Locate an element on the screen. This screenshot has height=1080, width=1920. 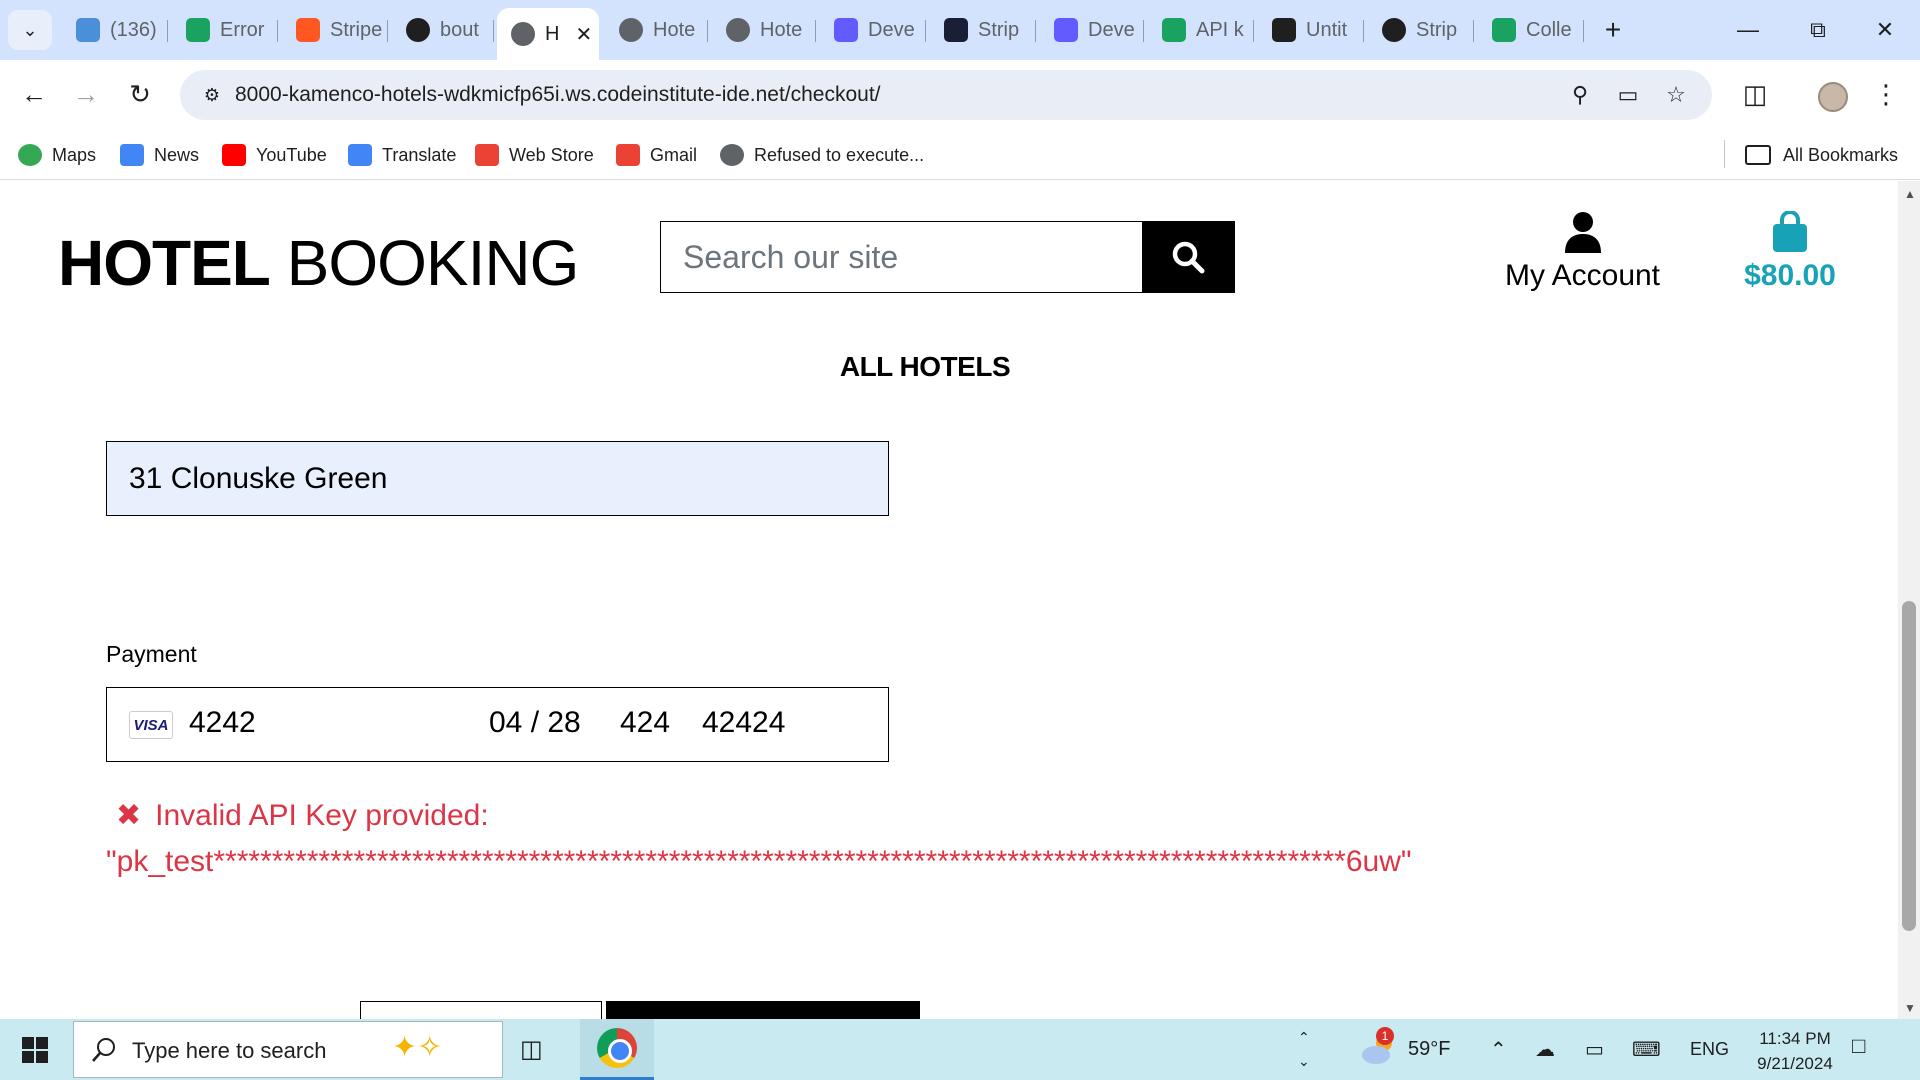
scroll-down-arrow-icon: ▼ is located at coordinates (1910, 1008).